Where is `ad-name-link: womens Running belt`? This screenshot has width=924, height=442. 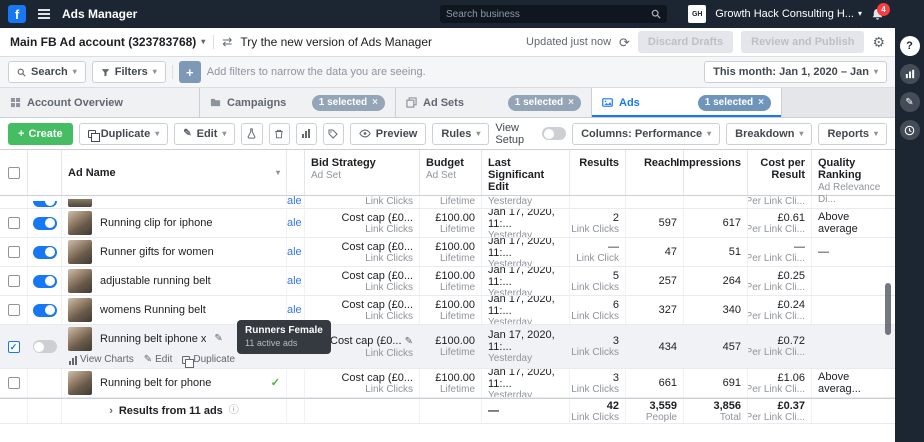
ad-name-link: womens Running belt is located at coordinates (153, 310).